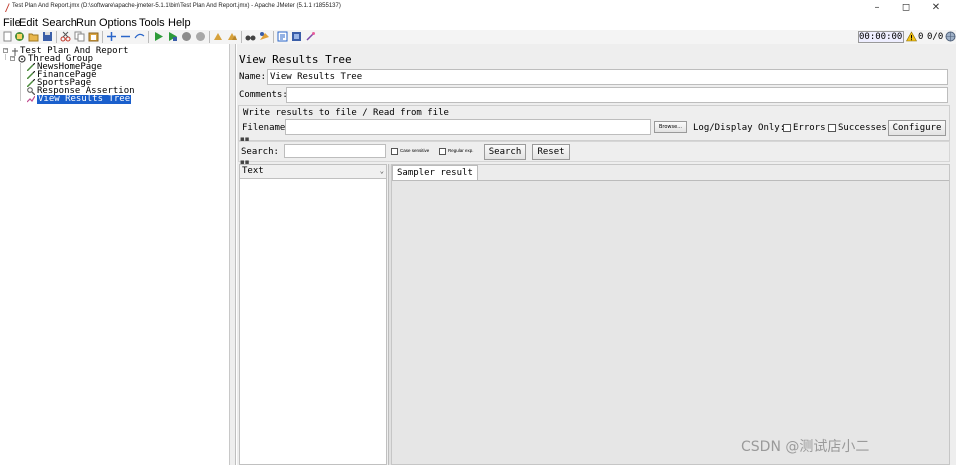 The width and height of the screenshot is (956, 465). I want to click on minimize-button: –, so click(877, 8).